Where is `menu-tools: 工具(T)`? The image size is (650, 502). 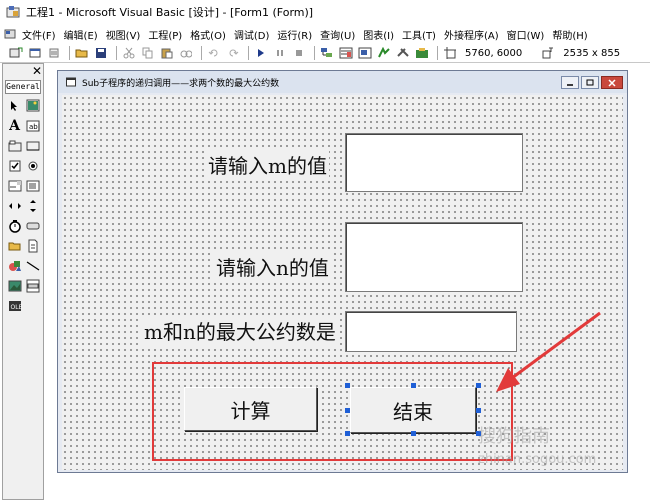
menu-tools: 工具(T) is located at coordinates (419, 34).